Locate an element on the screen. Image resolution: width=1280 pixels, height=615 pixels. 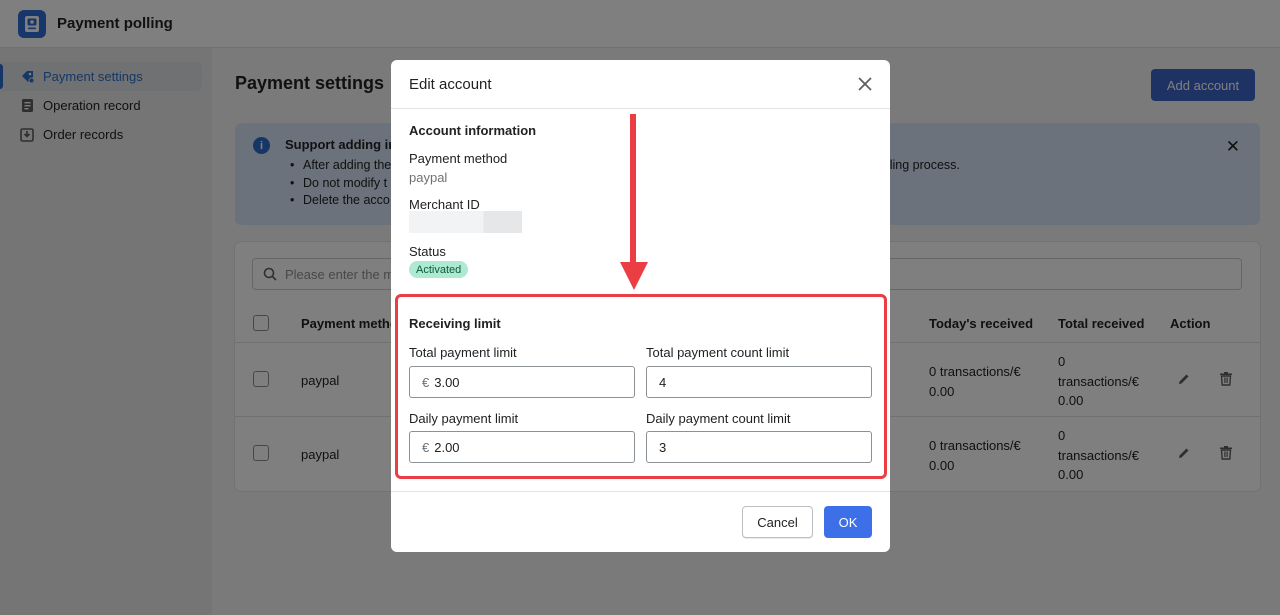
ok-button: OK is located at coordinates (848, 522).